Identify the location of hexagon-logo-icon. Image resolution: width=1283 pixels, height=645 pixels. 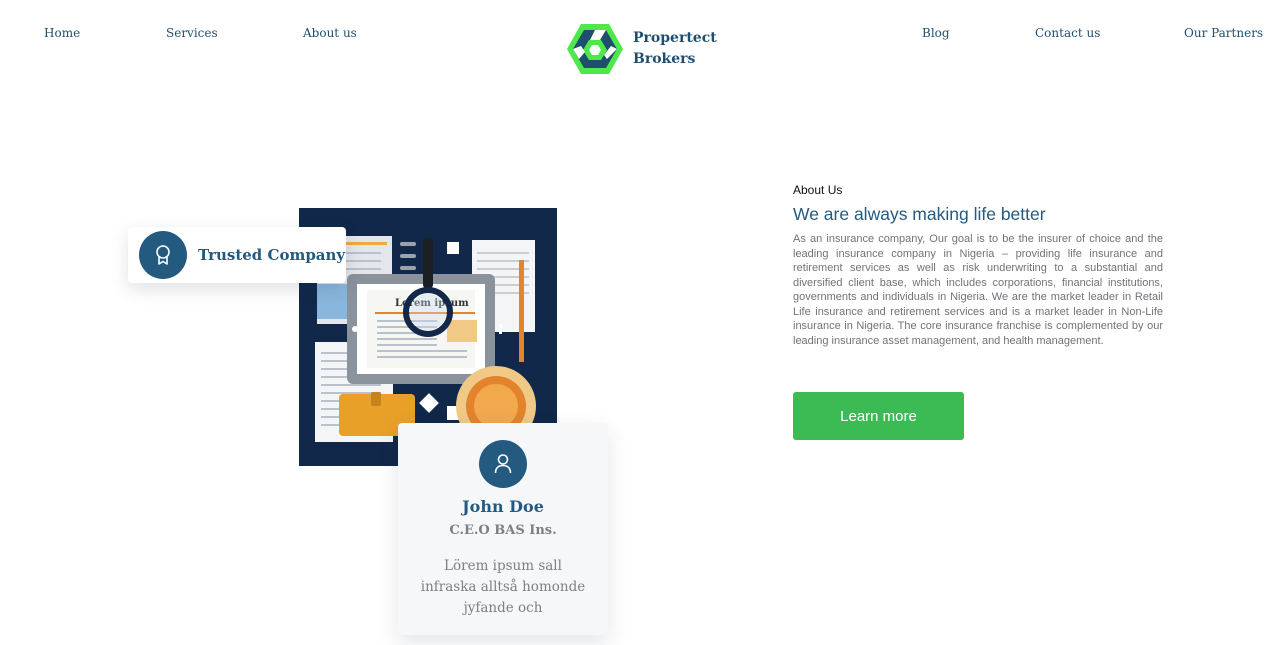
(595, 49).